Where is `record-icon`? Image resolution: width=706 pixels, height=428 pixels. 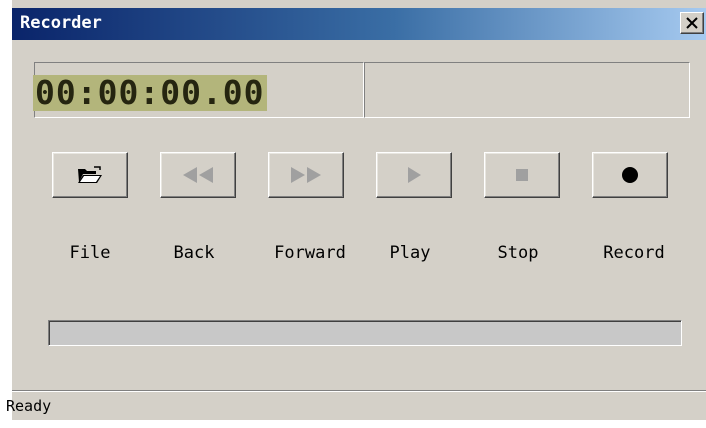 record-icon is located at coordinates (630, 175).